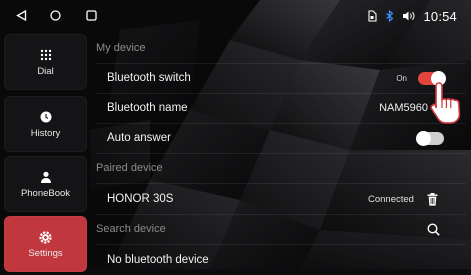  Describe the element at coordinates (45, 237) in the screenshot. I see `gear-icon` at that location.